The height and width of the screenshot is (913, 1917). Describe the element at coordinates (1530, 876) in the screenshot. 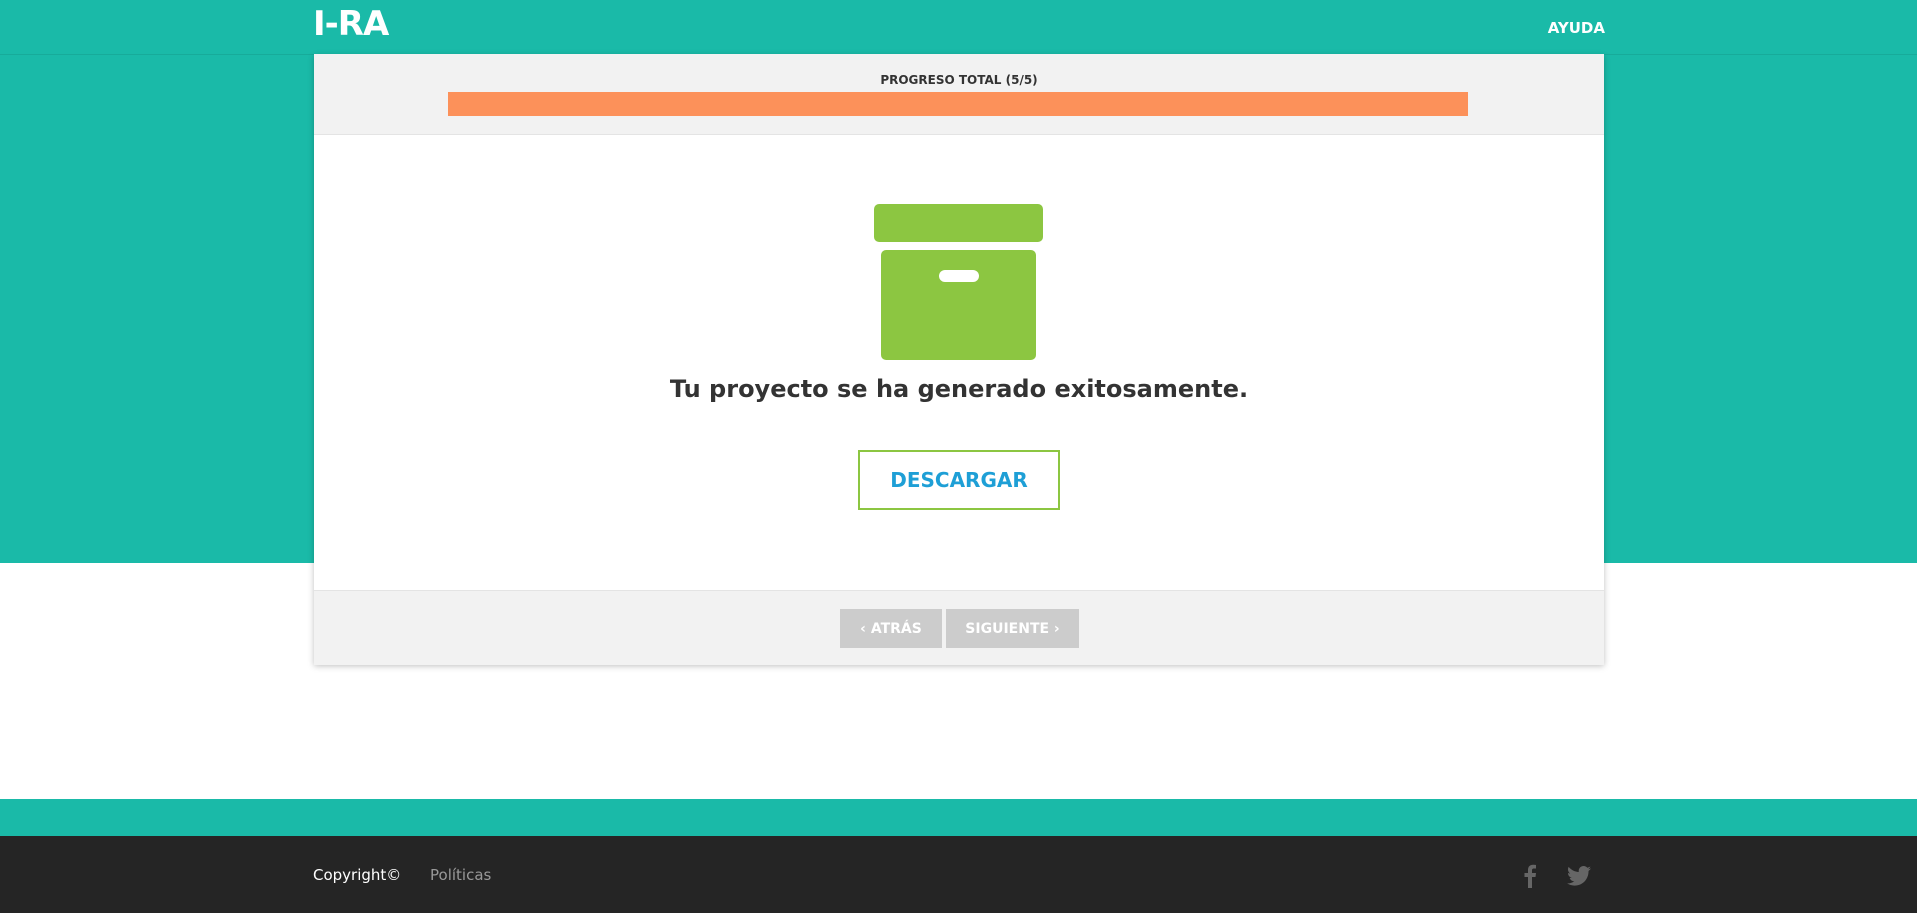

I see `facebook-icon` at that location.